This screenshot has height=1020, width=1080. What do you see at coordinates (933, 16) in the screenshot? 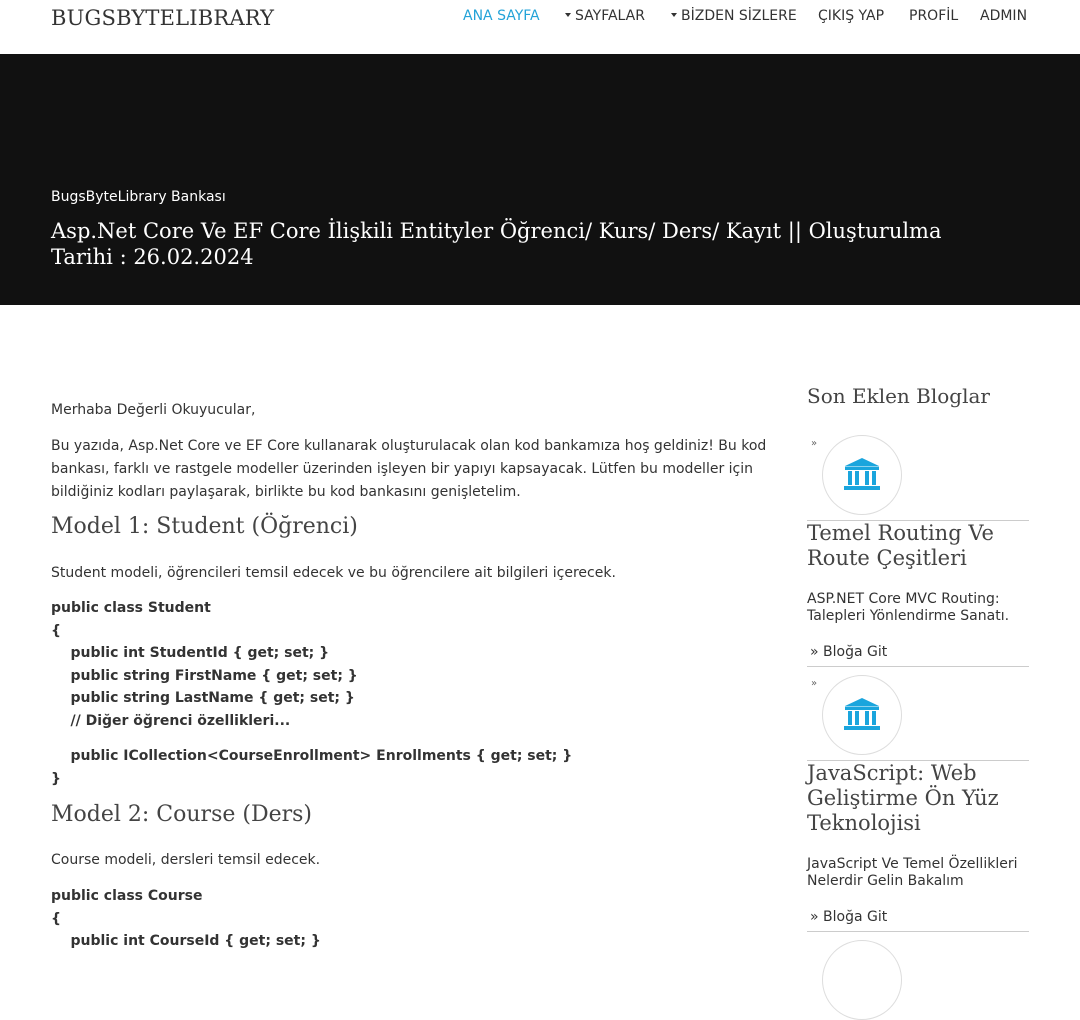
I see `nav-profile: PROFİL` at bounding box center [933, 16].